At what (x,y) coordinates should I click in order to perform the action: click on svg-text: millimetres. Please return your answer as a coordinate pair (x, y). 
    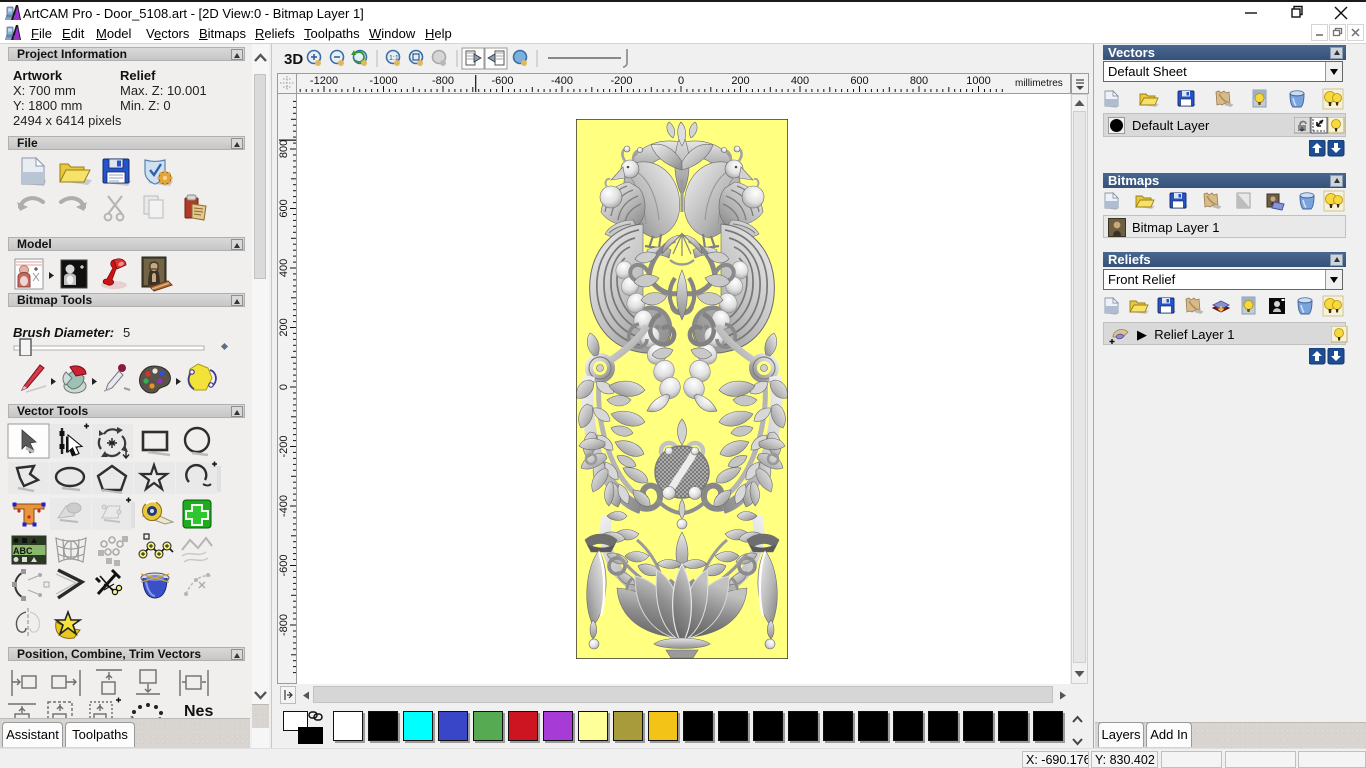
    Looking at the image, I should click on (1039, 83).